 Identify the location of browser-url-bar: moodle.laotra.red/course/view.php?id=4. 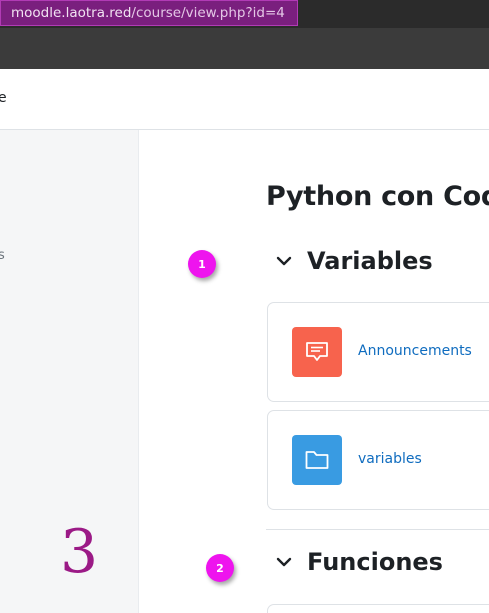
(244, 14).